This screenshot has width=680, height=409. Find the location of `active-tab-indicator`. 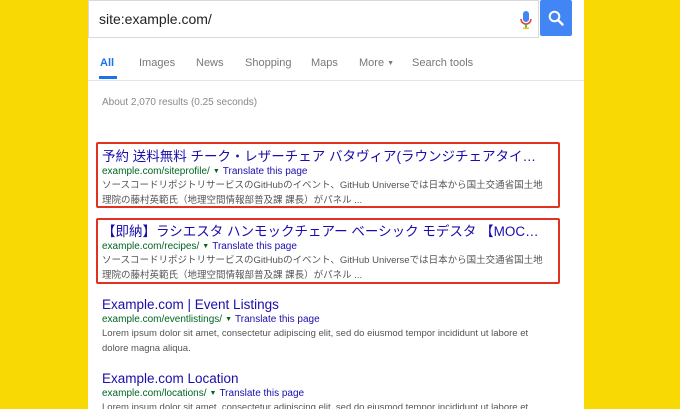

active-tab-indicator is located at coordinates (108, 77).